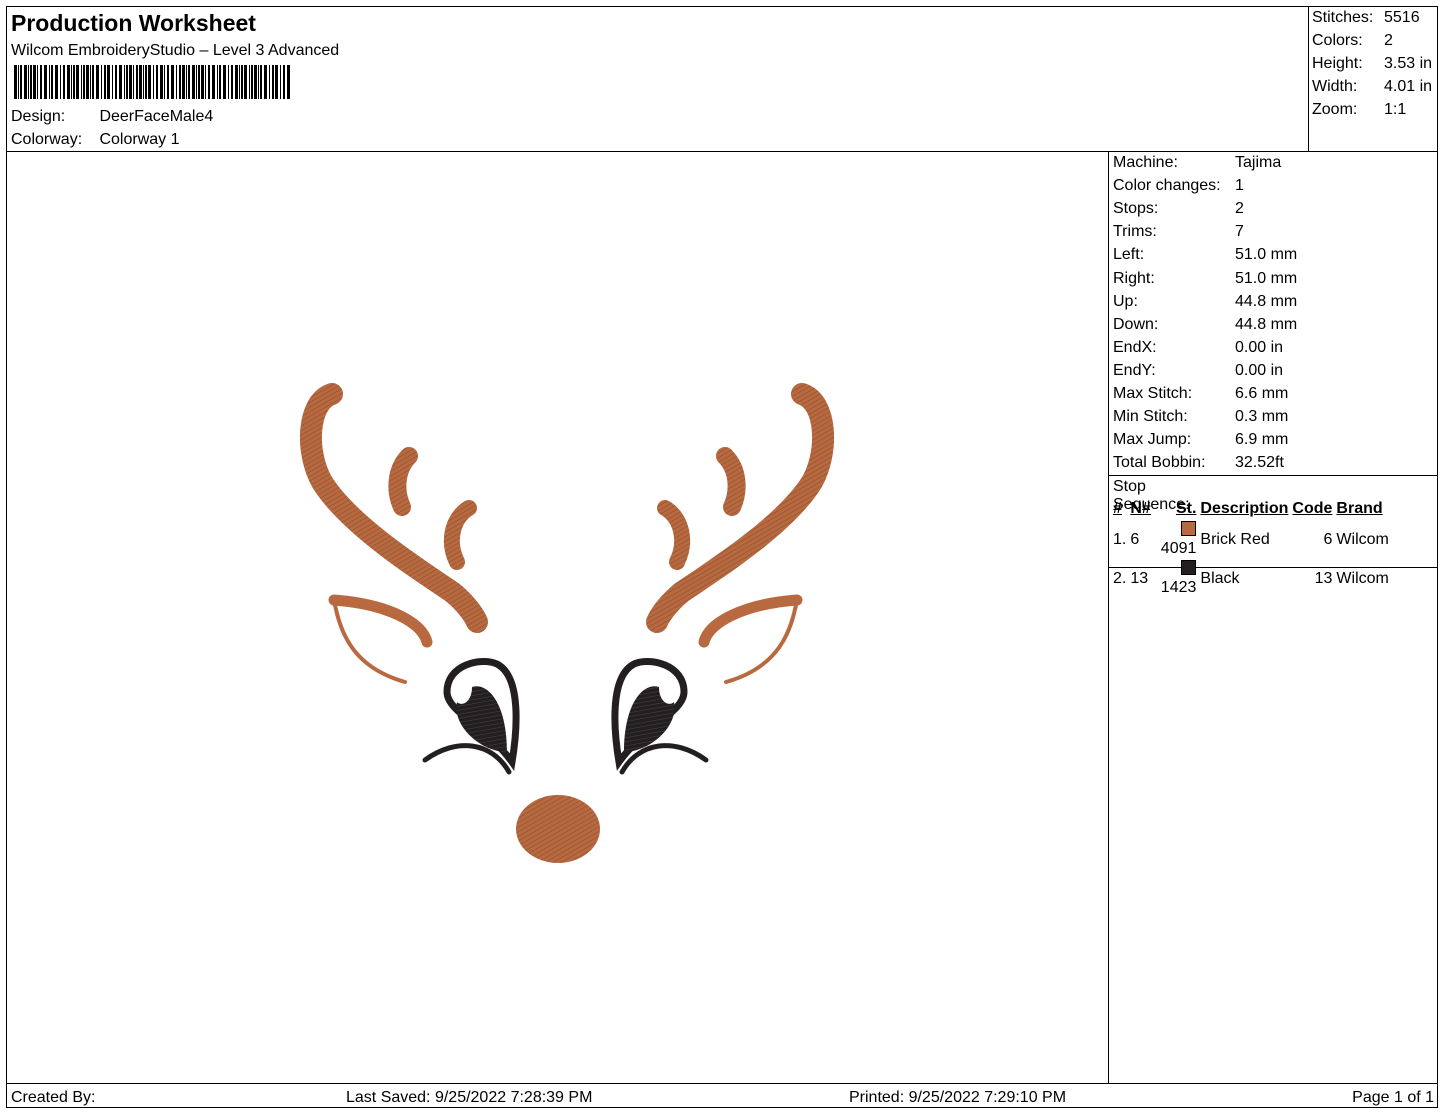 This screenshot has height=1112, width=1445. What do you see at coordinates (1239, 186) in the screenshot?
I see `detail-value: 1` at bounding box center [1239, 186].